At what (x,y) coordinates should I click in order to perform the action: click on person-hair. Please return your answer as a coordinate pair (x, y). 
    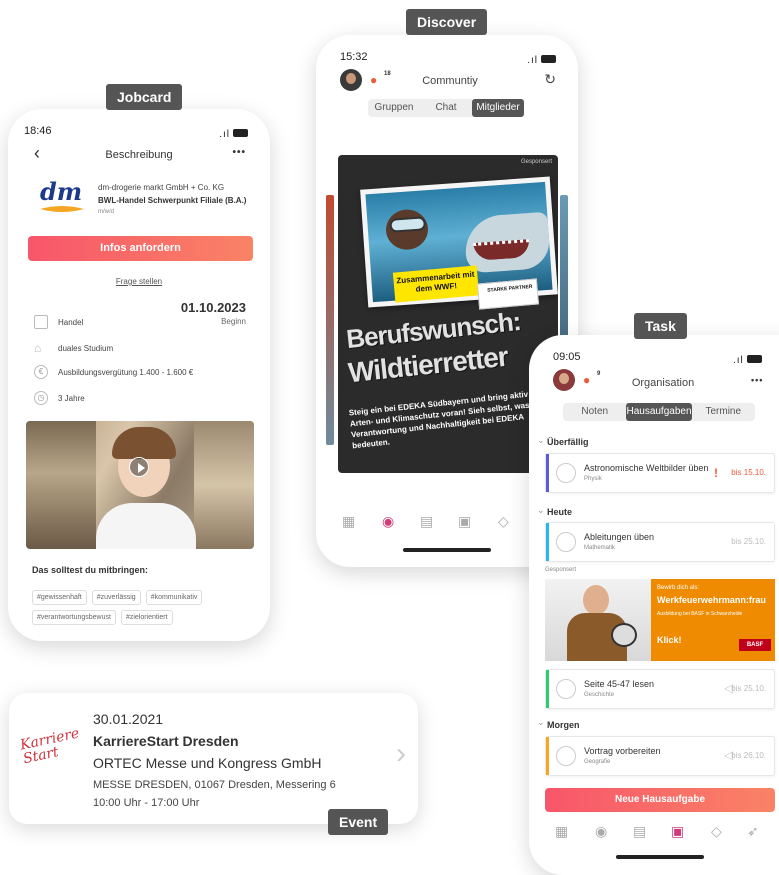
    Looking at the image, I should click on (144, 443).